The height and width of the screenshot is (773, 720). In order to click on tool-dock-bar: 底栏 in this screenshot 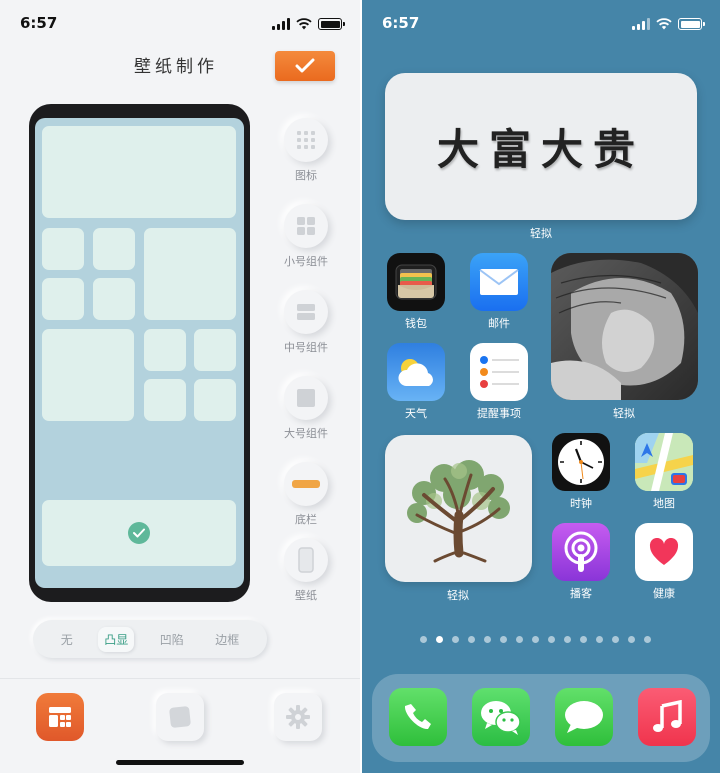, I will do `click(306, 494)`.